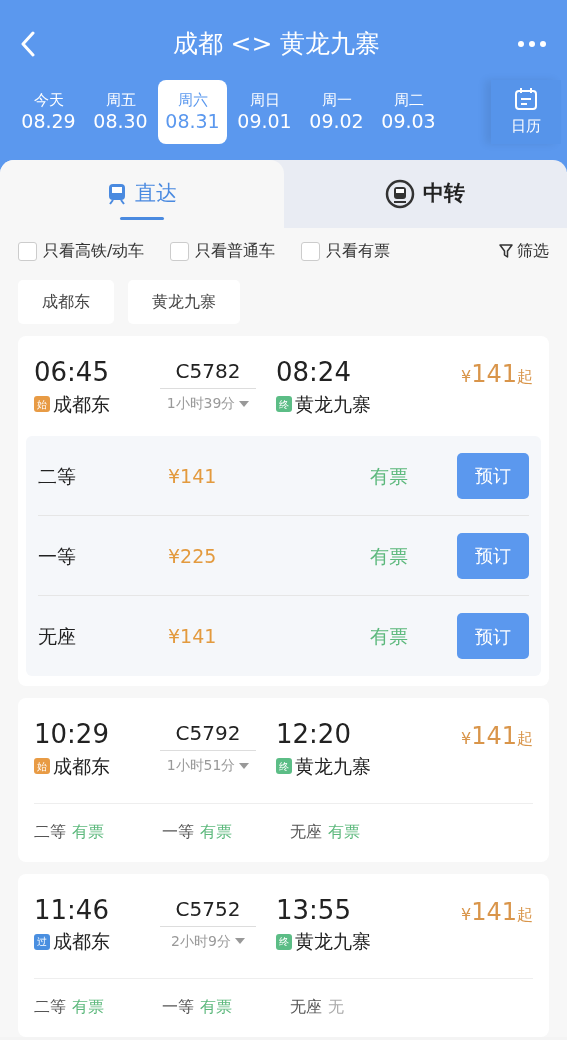  I want to click on filter-checkbox: 只看高铁/动车, so click(81, 251).